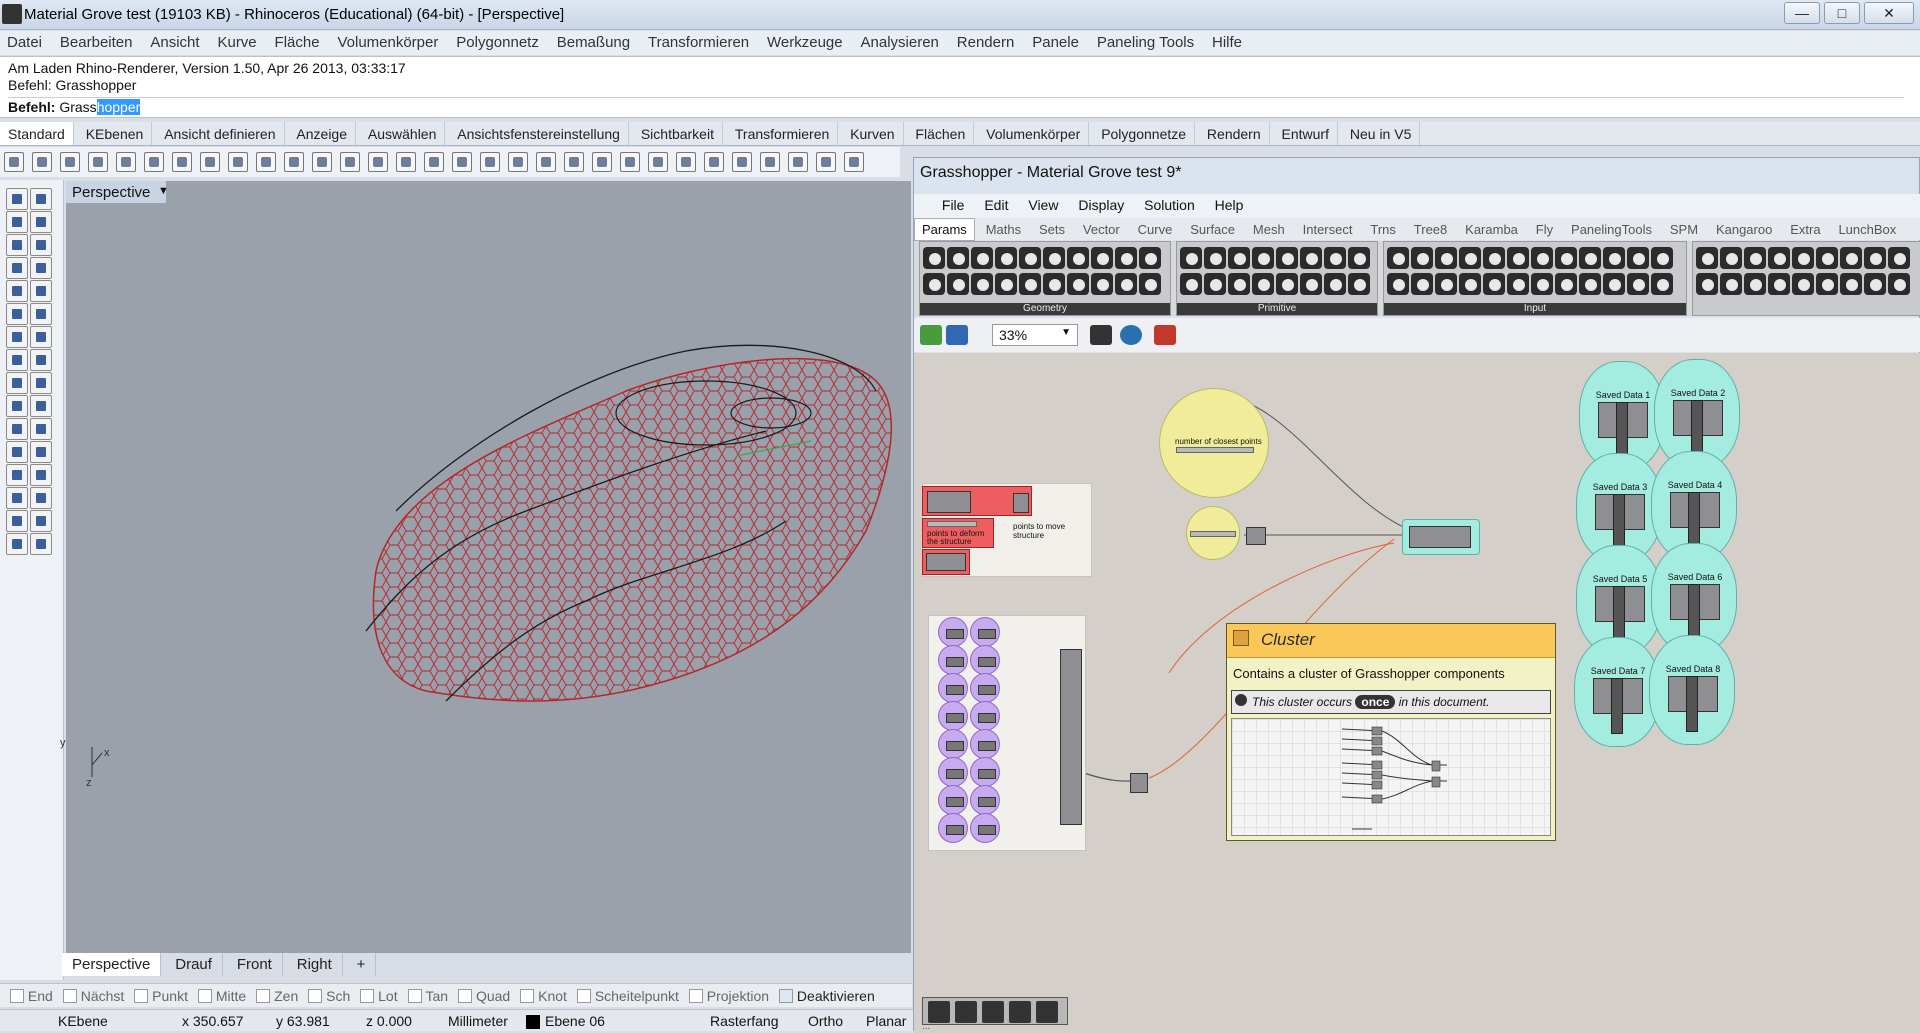  I want to click on menu-datei: Datei, so click(24, 41).